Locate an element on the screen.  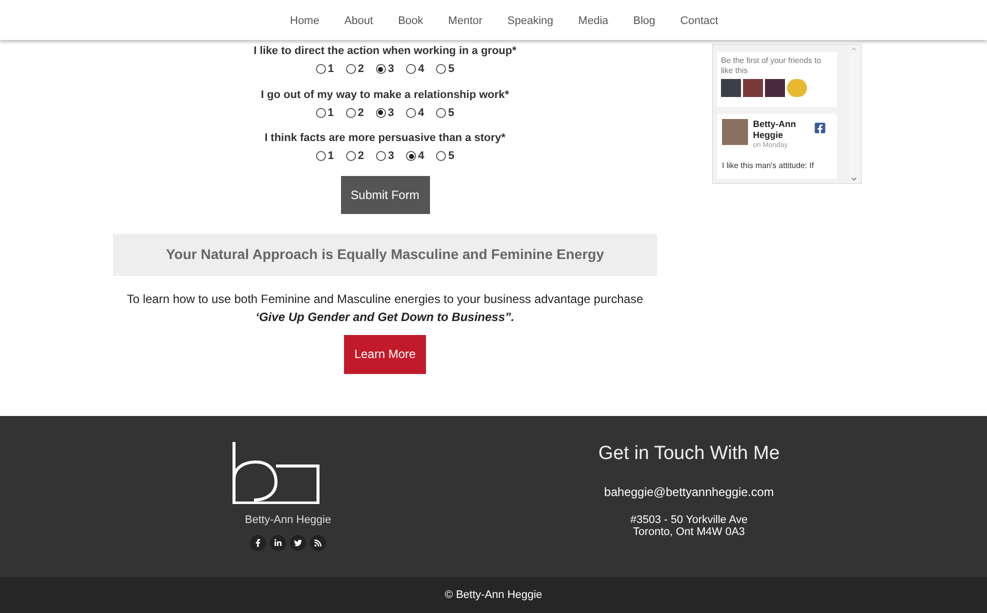
copyright-text: © Betty-Ann Heggie is located at coordinates (493, 595).